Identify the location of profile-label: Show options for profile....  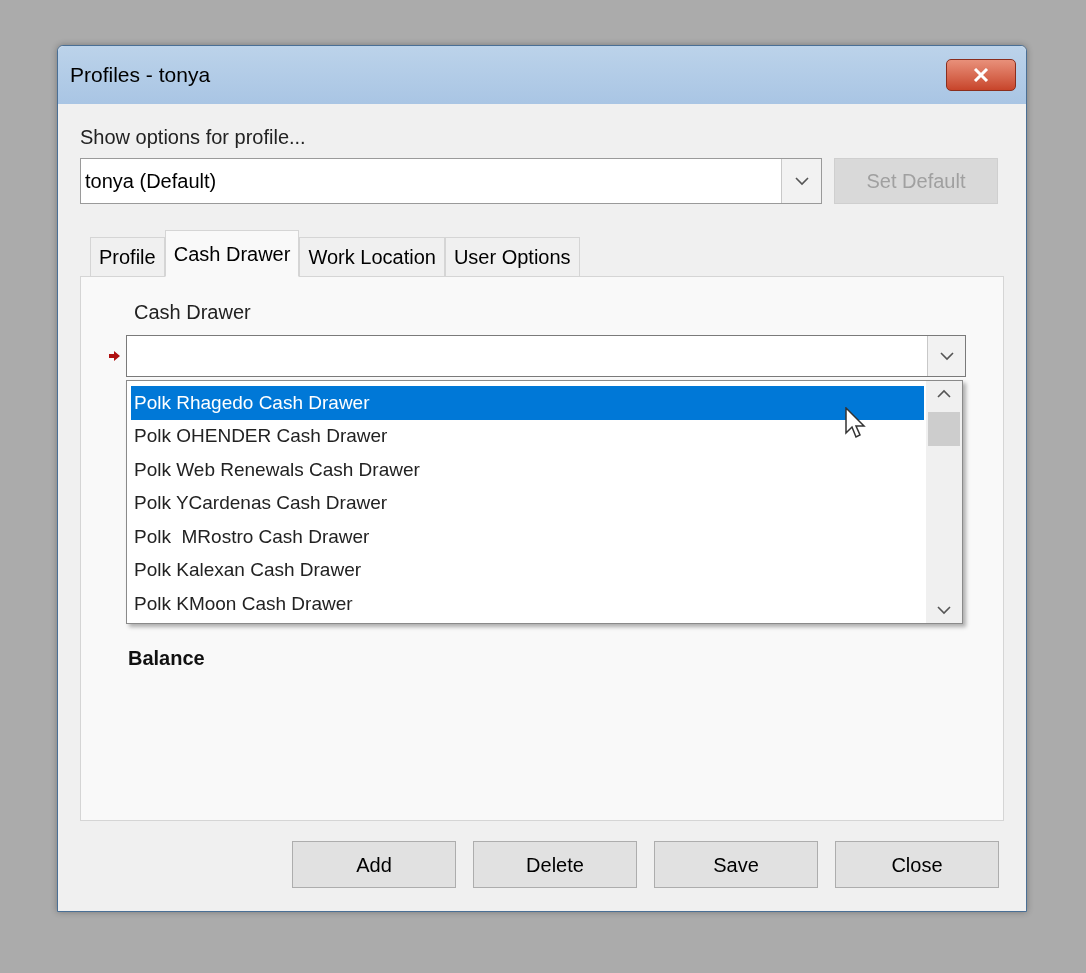
(193, 137).